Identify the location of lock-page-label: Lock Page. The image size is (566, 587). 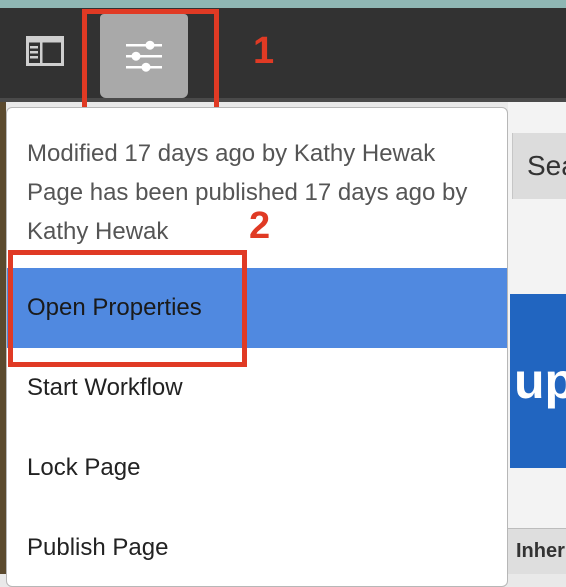
(84, 467).